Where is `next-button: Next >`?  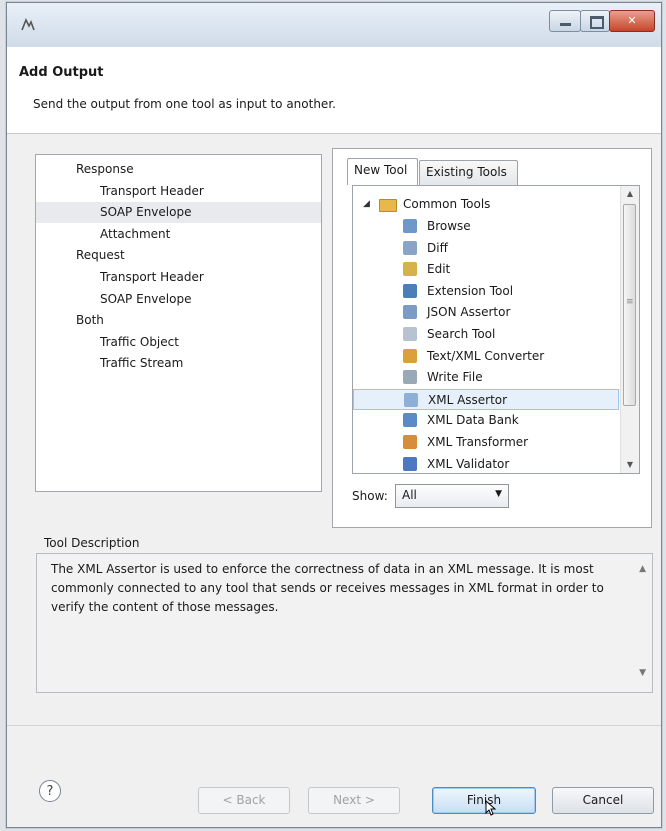 next-button: Next > is located at coordinates (354, 800).